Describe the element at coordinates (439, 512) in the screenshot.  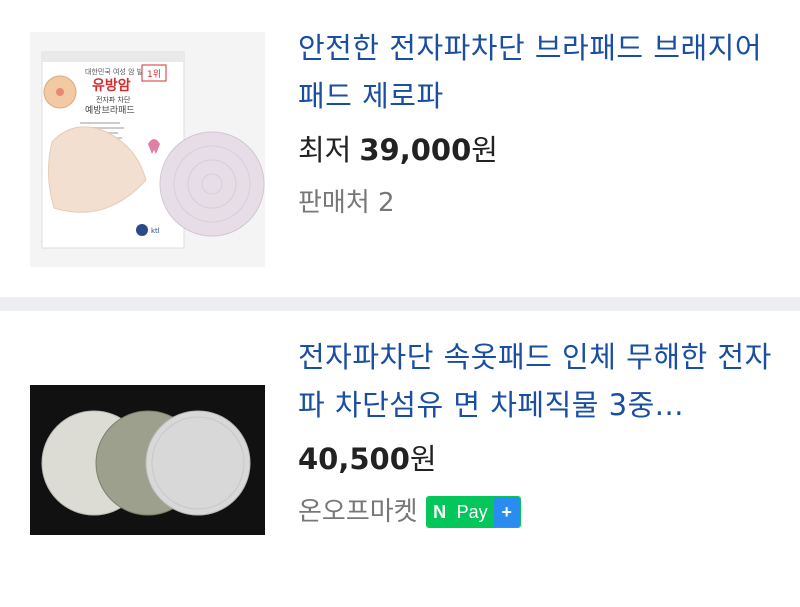
I see `naver-n-icon: N` at that location.